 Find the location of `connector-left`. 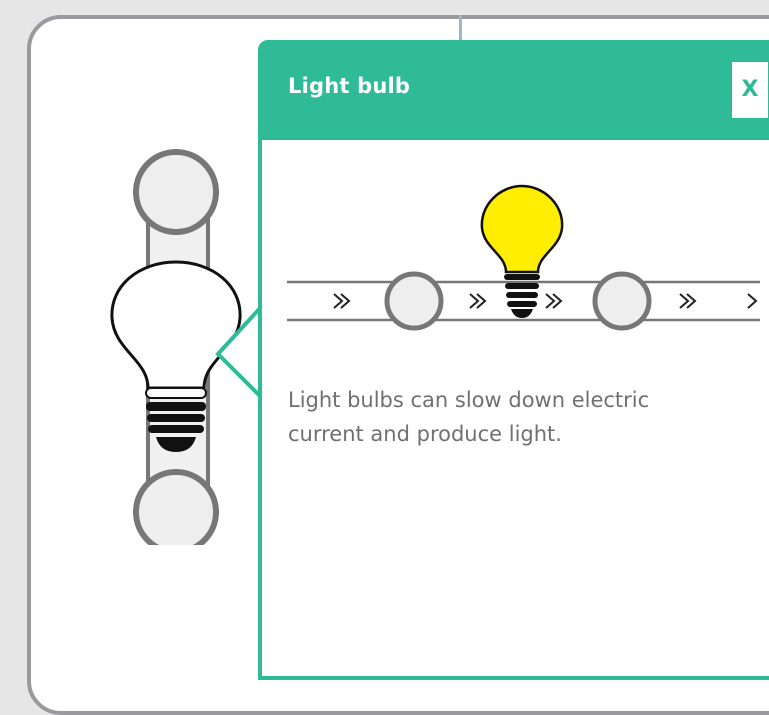

connector-left is located at coordinates (414, 301).